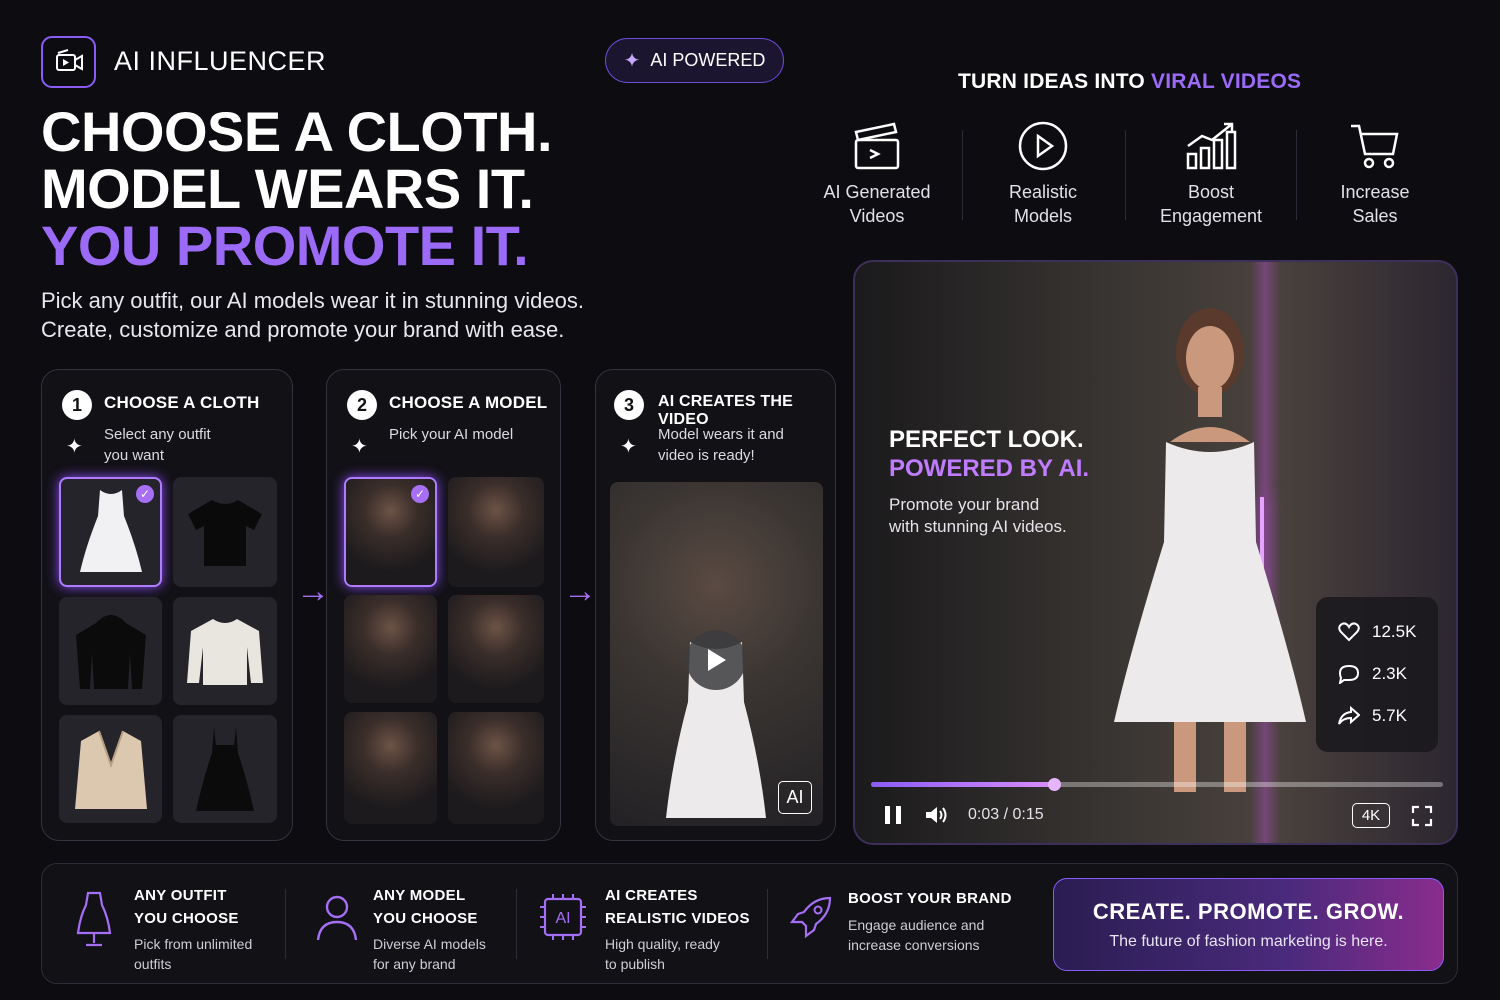 This screenshot has width=1500, height=1000. I want to click on ai-badge: AI, so click(795, 797).